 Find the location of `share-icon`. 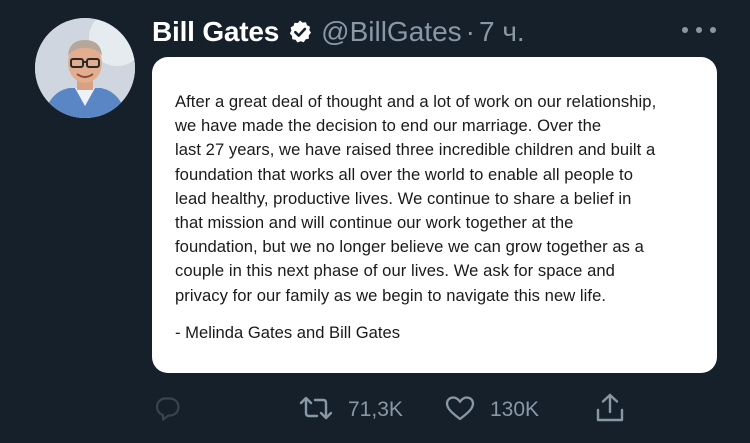

share-icon is located at coordinates (610, 410).